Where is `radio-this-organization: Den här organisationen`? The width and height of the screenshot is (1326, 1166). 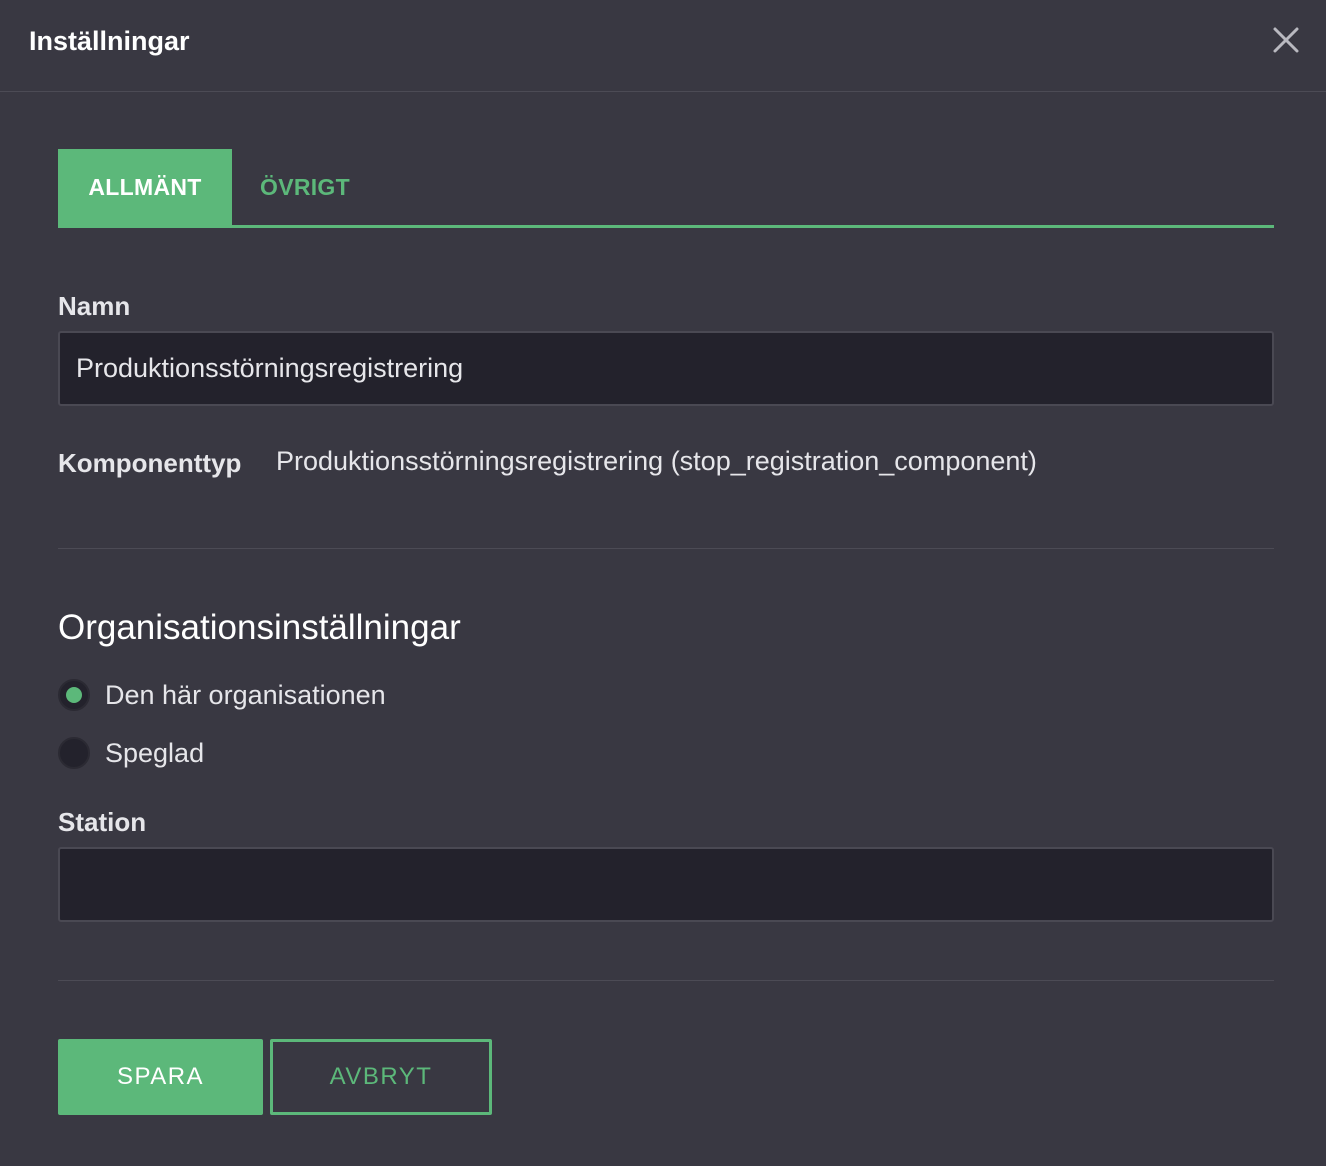 radio-this-organization: Den här organisationen is located at coordinates (222, 695).